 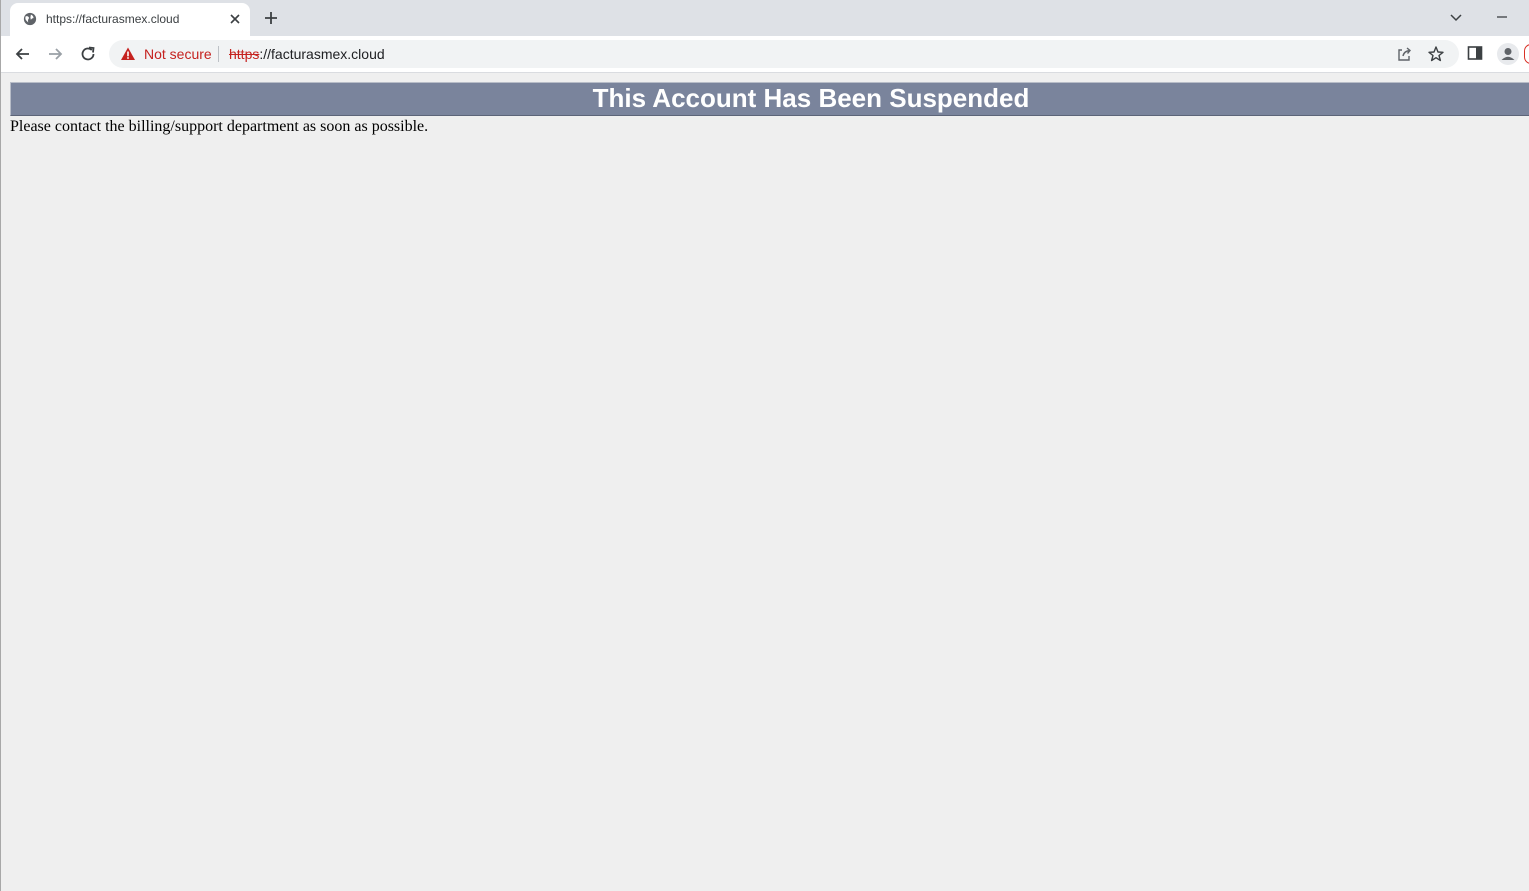 I want to click on globe-icon, so click(x=30, y=19).